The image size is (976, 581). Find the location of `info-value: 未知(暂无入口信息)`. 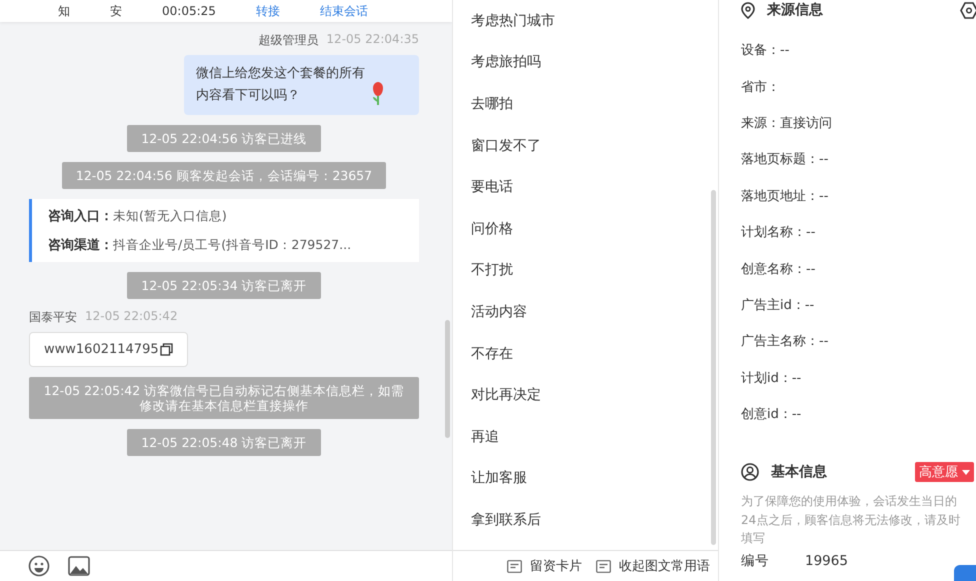

info-value: 未知(暂无入口信息) is located at coordinates (170, 215).